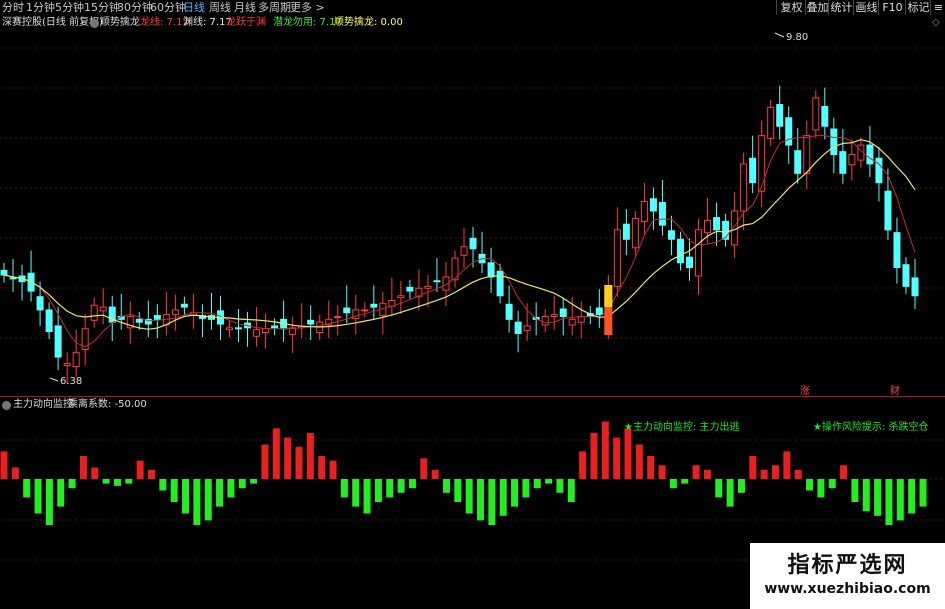 The height and width of the screenshot is (609, 945). Describe the element at coordinates (472, 396) in the screenshot. I see `panel-divider` at that location.